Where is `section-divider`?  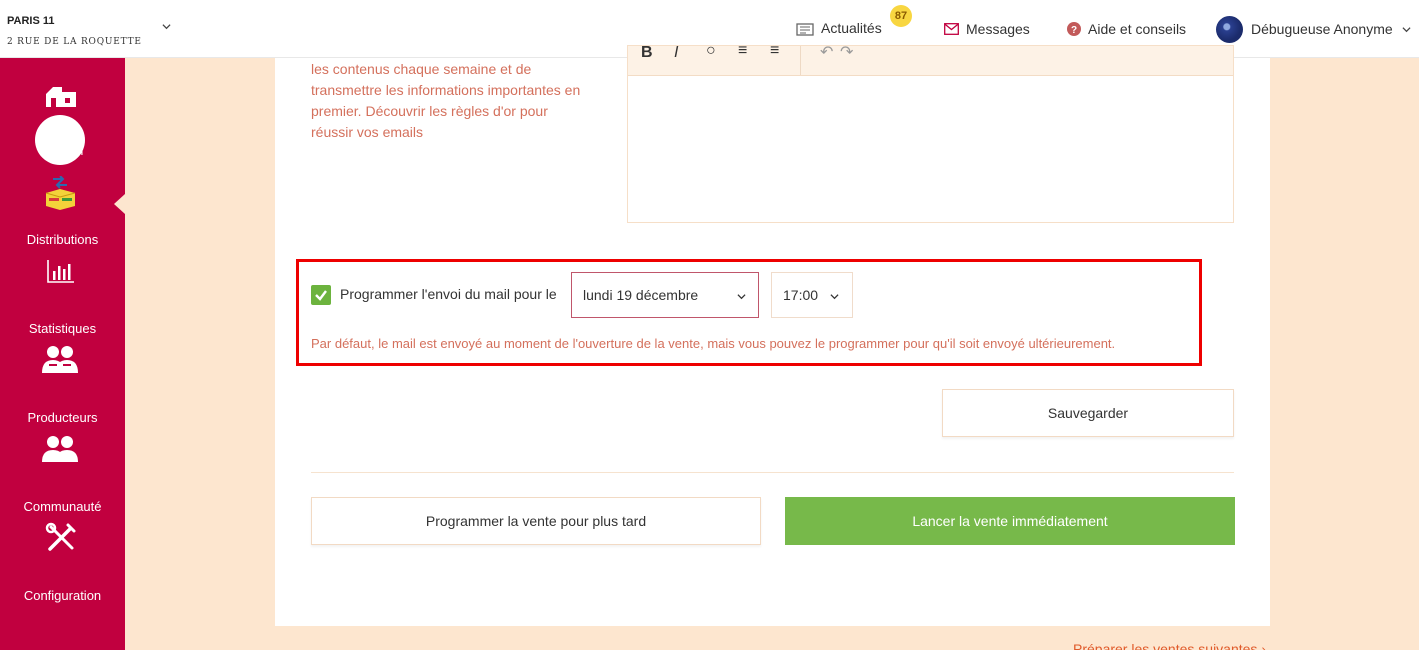 section-divider is located at coordinates (772, 472).